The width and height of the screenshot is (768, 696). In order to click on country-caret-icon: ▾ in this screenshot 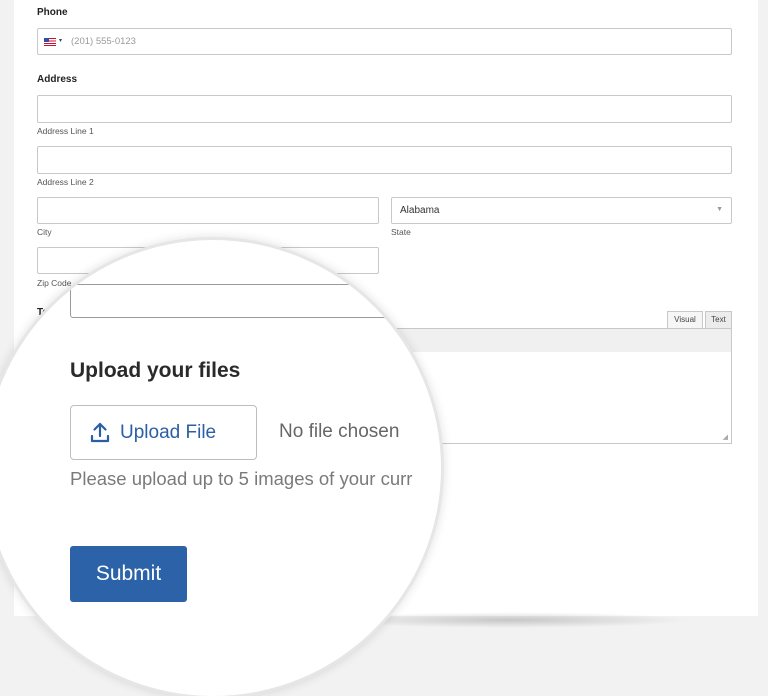, I will do `click(60, 40)`.